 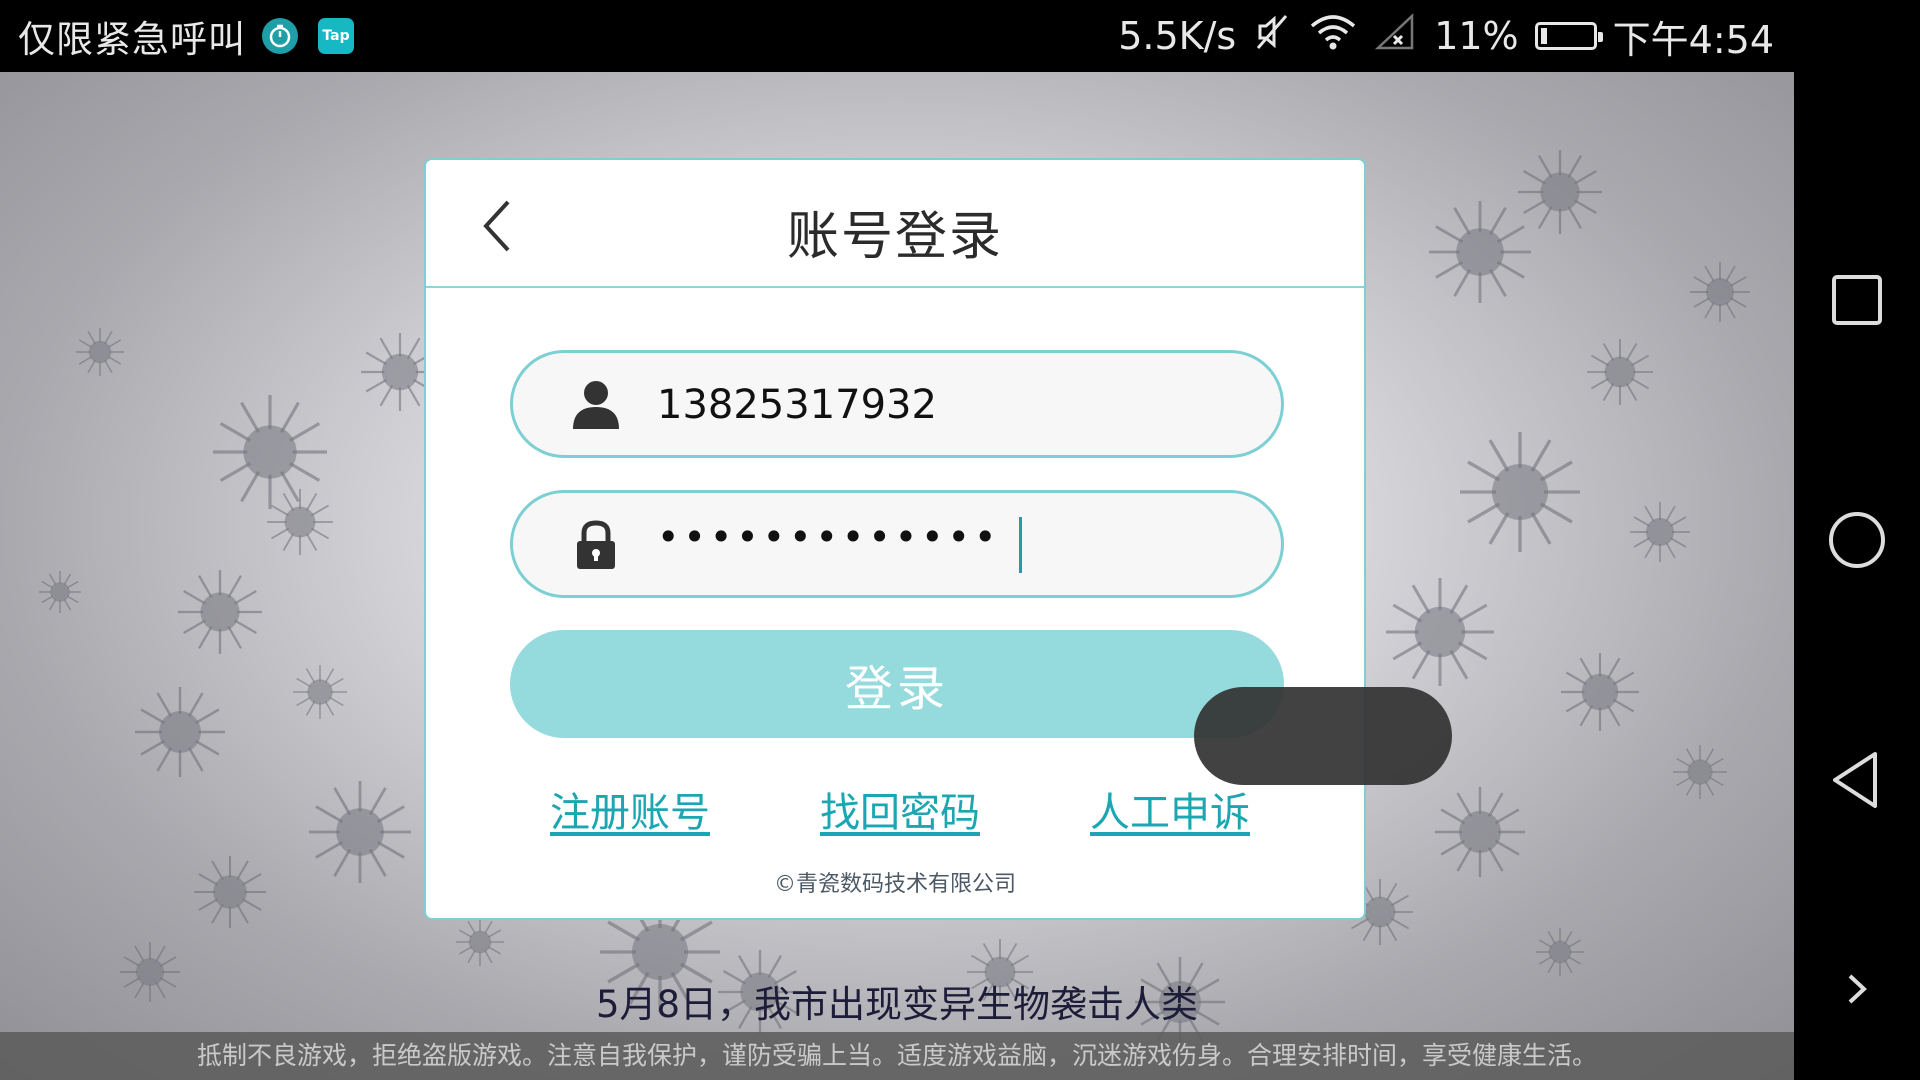 What do you see at coordinates (1323, 736) in the screenshot?
I see `toast-overlay` at bounding box center [1323, 736].